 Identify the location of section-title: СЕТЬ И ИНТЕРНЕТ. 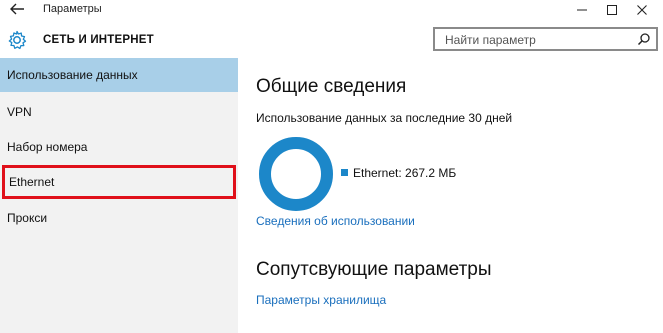
(98, 40).